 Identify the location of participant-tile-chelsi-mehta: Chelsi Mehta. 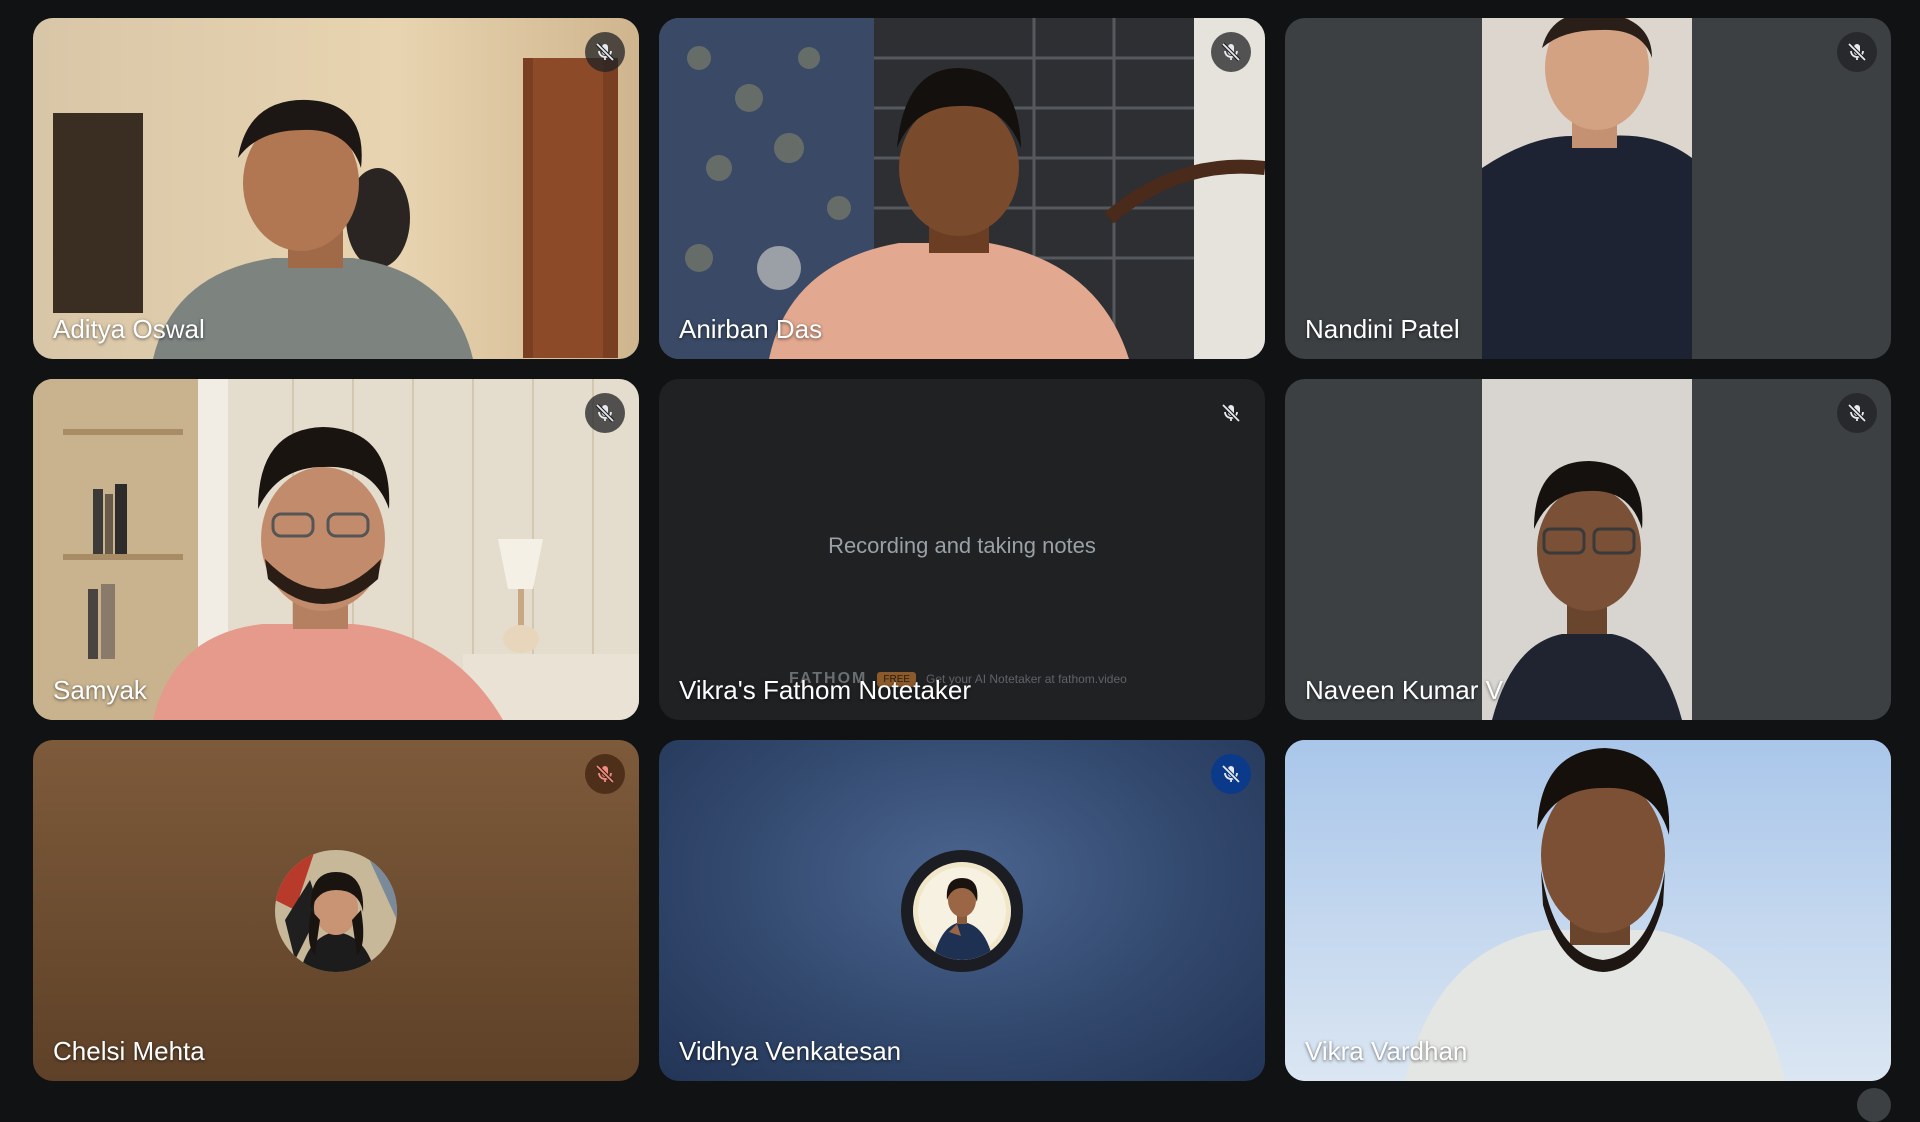
(336, 910).